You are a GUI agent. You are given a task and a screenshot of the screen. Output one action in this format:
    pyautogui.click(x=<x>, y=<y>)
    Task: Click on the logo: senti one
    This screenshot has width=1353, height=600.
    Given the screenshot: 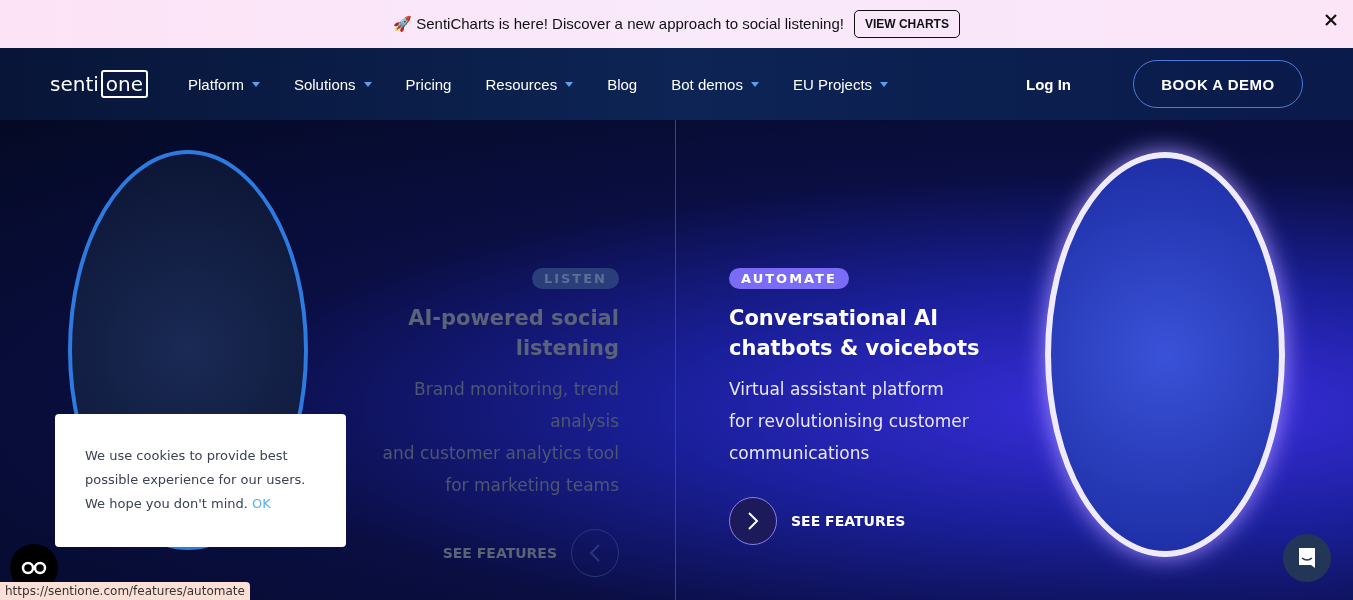 What is the action you would take?
    pyautogui.click(x=99, y=84)
    